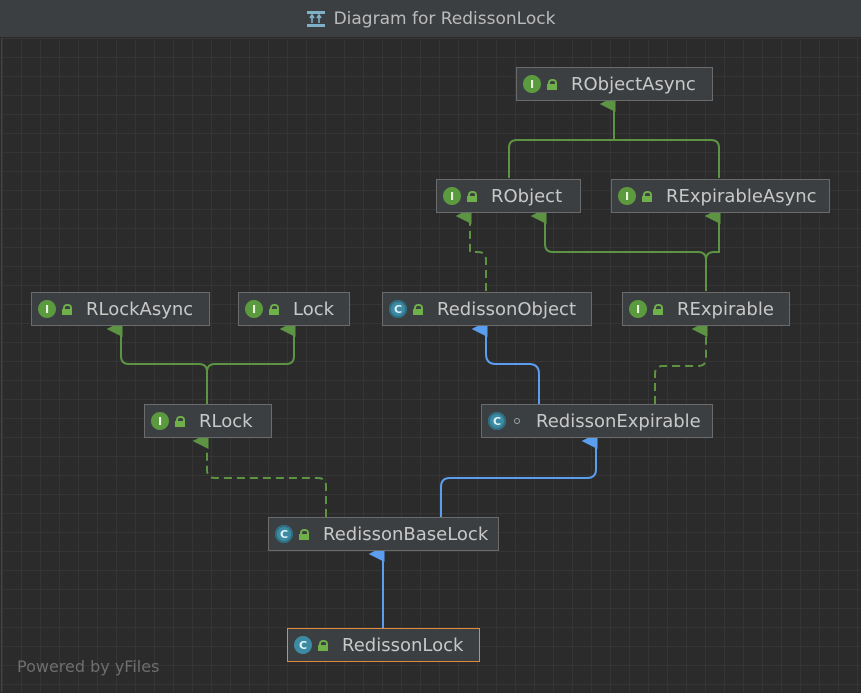  I want to click on node-robject: I RObject, so click(508, 196).